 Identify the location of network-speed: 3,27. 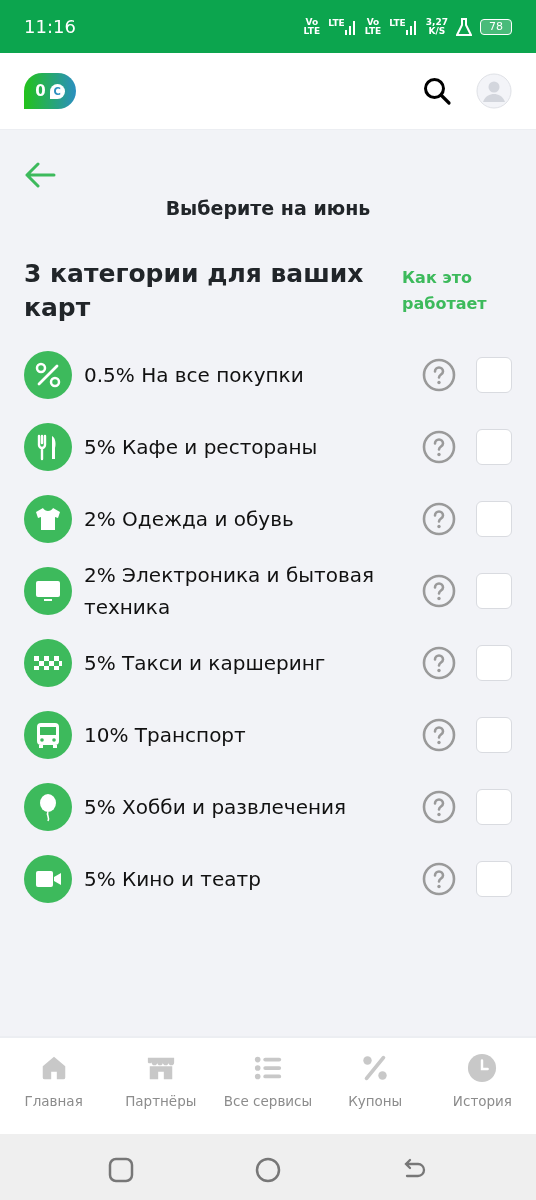
(436, 22).